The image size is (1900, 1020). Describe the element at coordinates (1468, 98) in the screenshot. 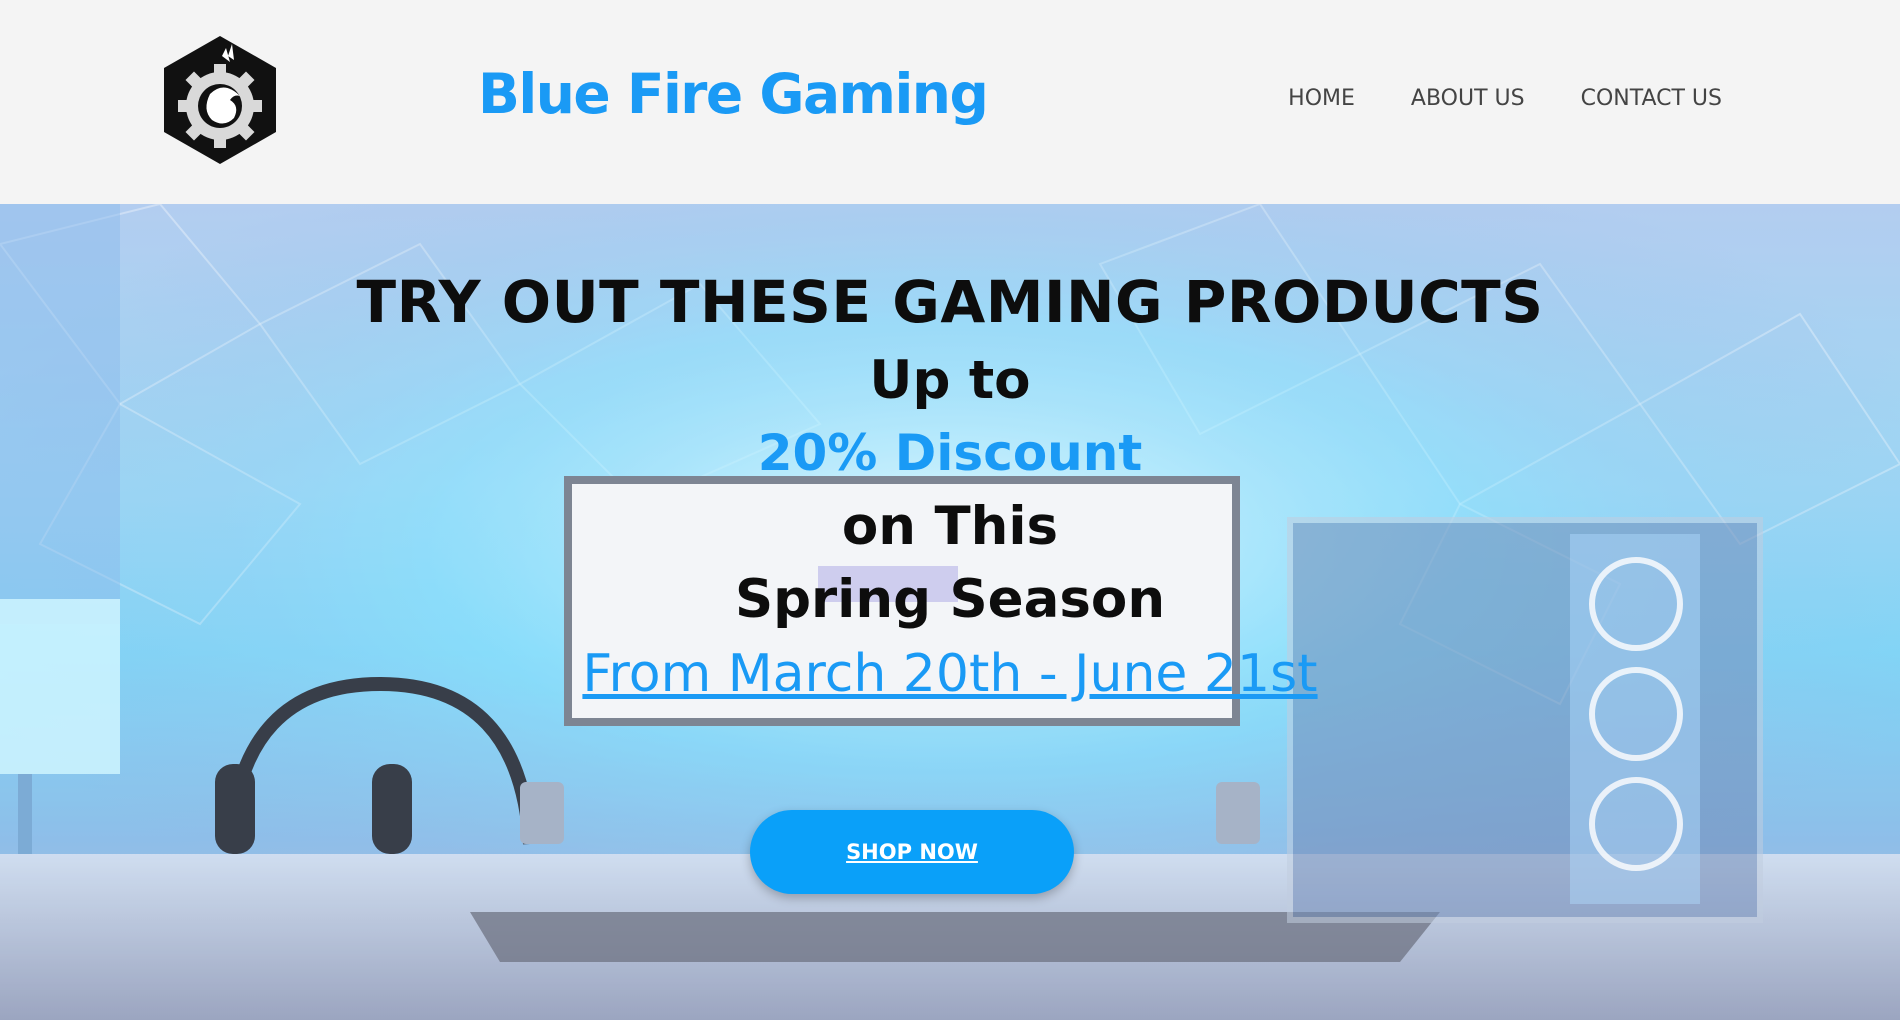

I see `nav-about-us: ABOUT US` at that location.